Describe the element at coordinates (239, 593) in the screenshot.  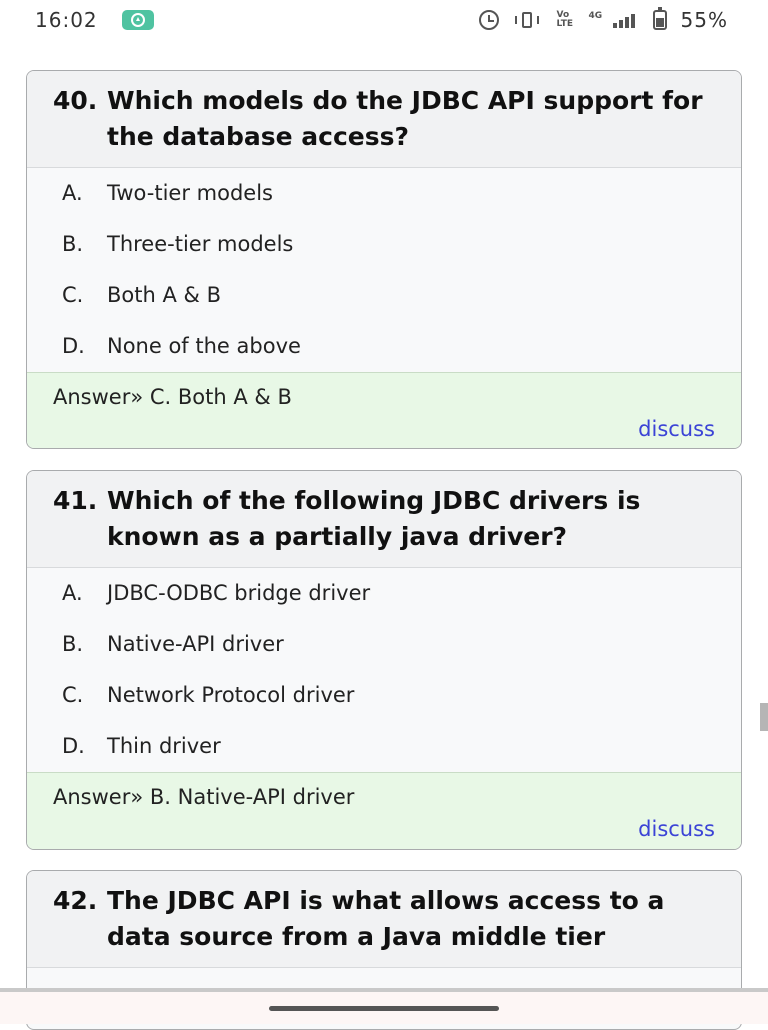
I see `option-text: JDBC-ODBC bridge driver` at that location.